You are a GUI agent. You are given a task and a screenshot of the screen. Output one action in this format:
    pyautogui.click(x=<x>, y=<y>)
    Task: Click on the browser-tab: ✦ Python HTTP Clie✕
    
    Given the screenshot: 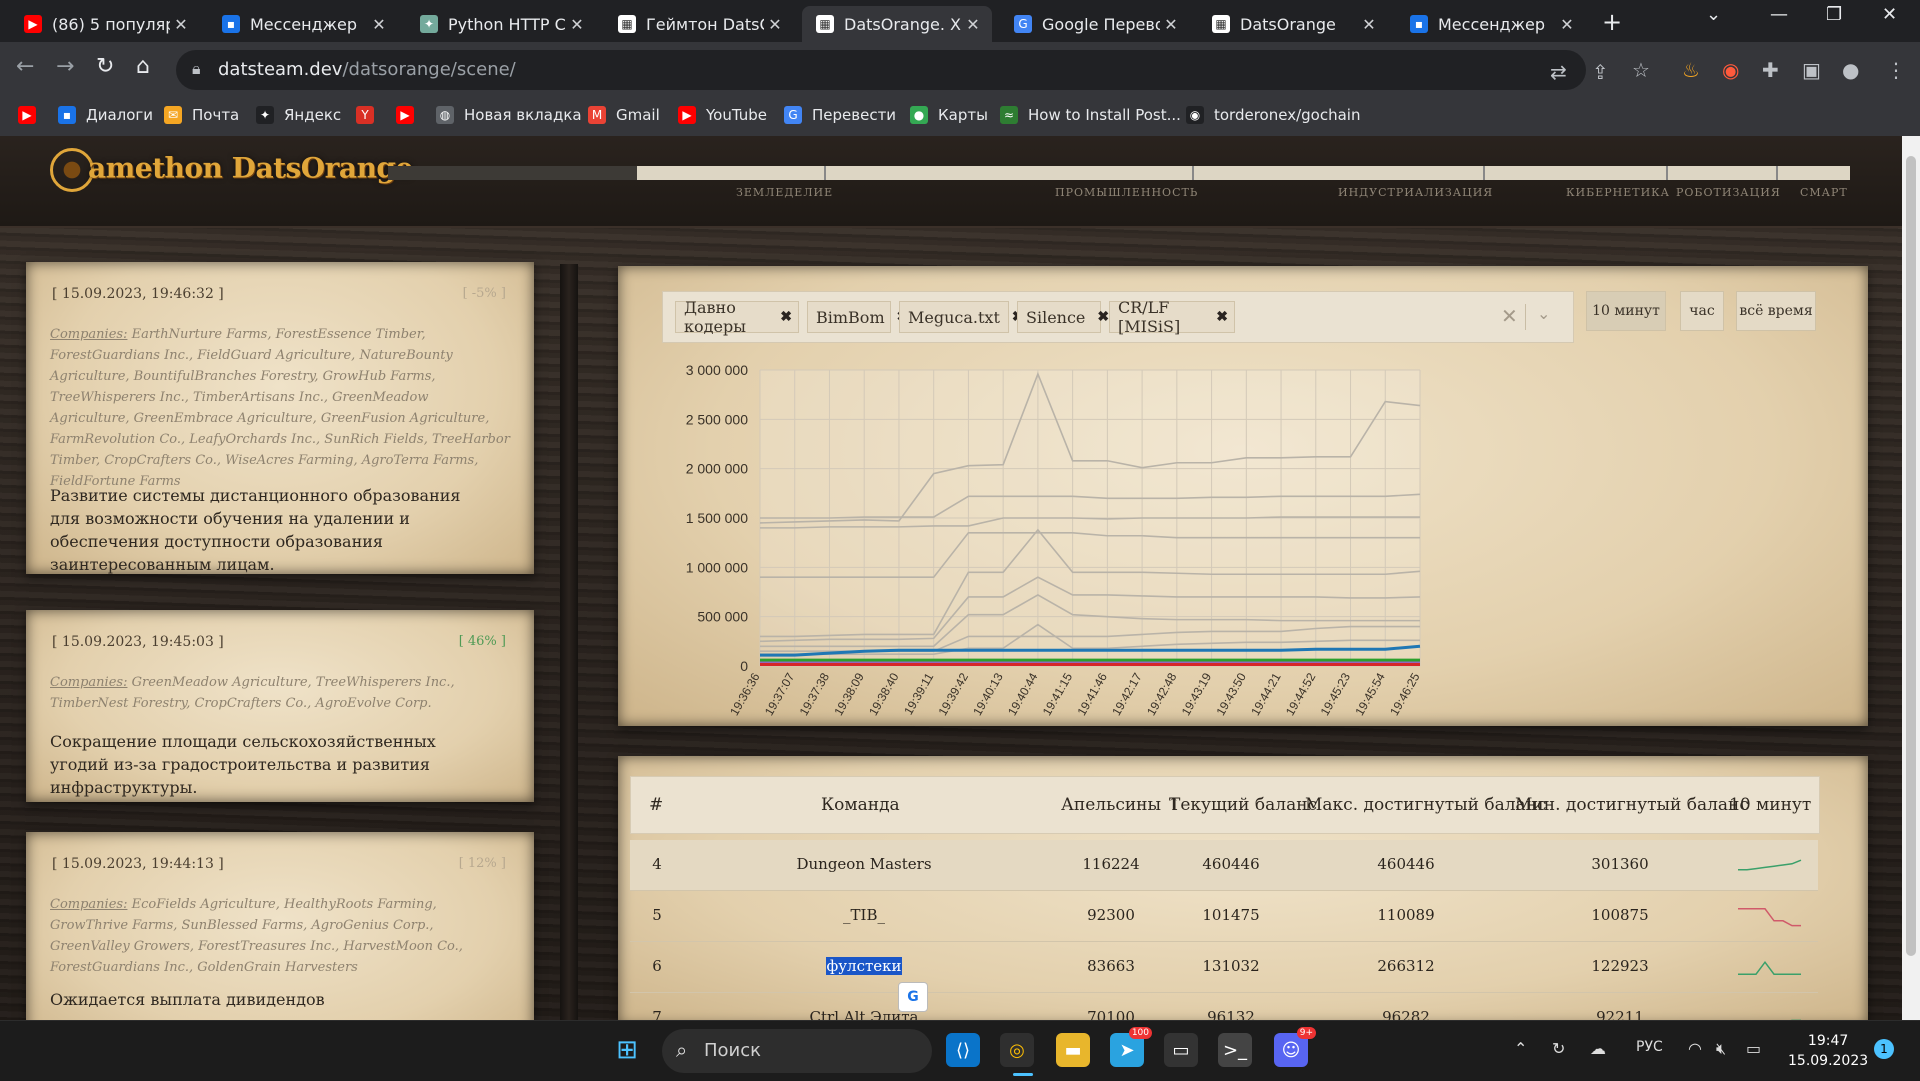 What is the action you would take?
    pyautogui.click(x=501, y=24)
    